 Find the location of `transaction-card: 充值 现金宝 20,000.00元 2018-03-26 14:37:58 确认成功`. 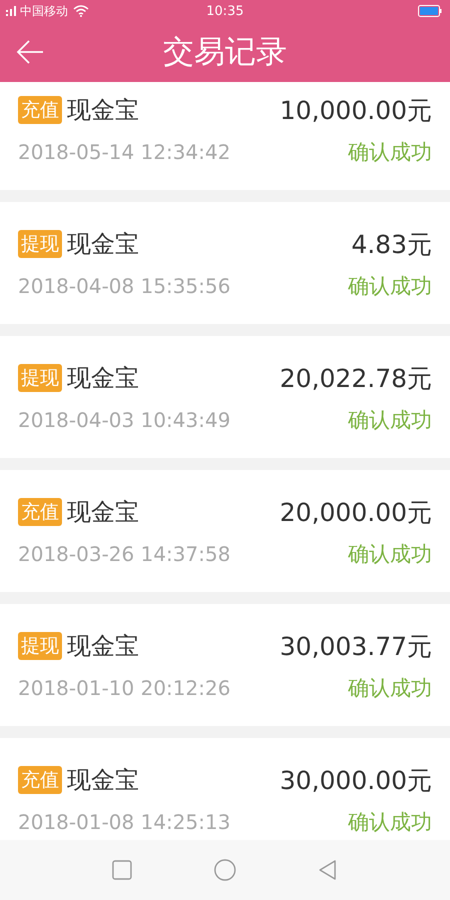

transaction-card: 充值 现金宝 20,000.00元 2018-03-26 14:37:58 确认成功 is located at coordinates (225, 531).